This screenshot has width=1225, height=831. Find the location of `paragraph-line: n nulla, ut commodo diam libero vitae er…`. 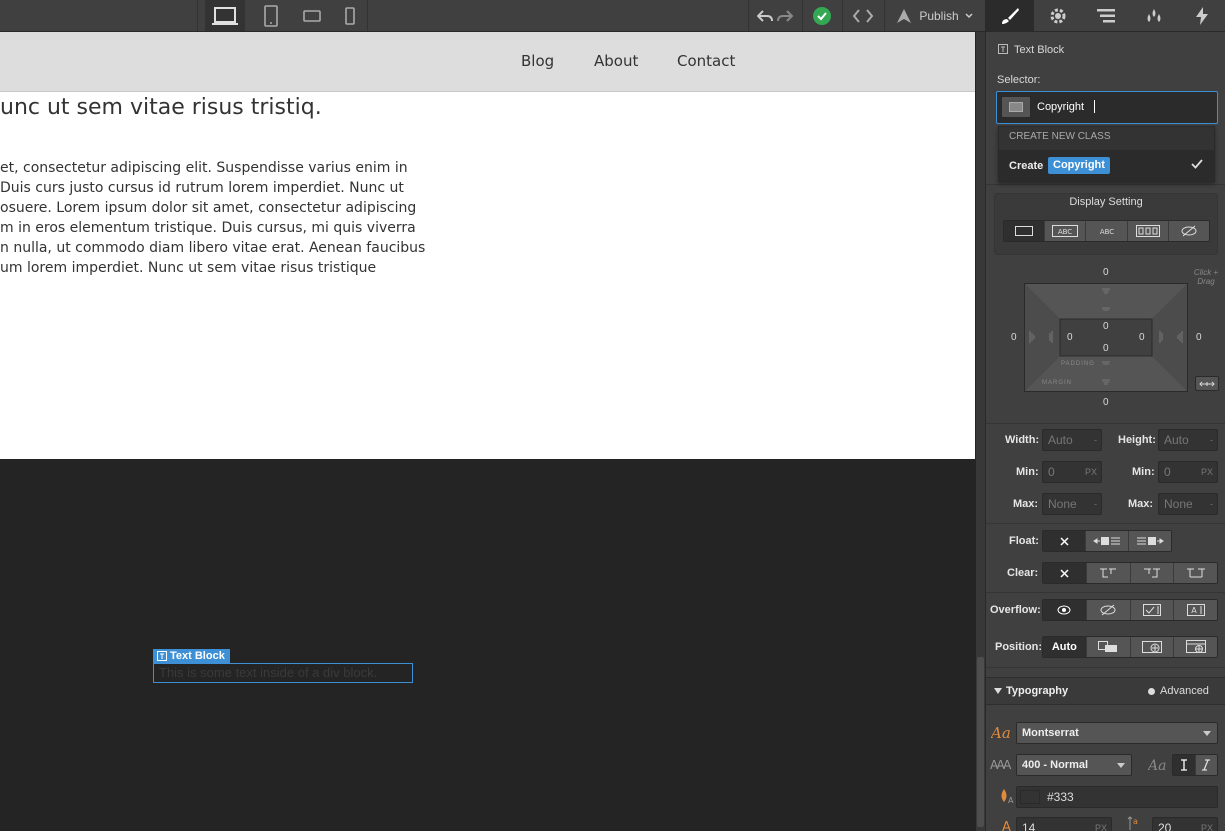

paragraph-line: n nulla, ut commodo diam libero vitae er… is located at coordinates (212, 248).